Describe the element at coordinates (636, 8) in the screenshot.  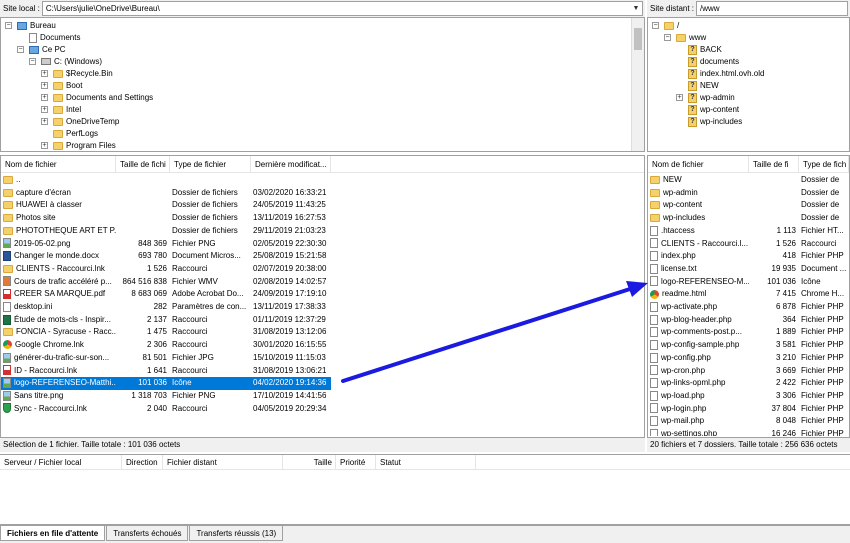
I see `chevron-down-icon: ▼` at that location.